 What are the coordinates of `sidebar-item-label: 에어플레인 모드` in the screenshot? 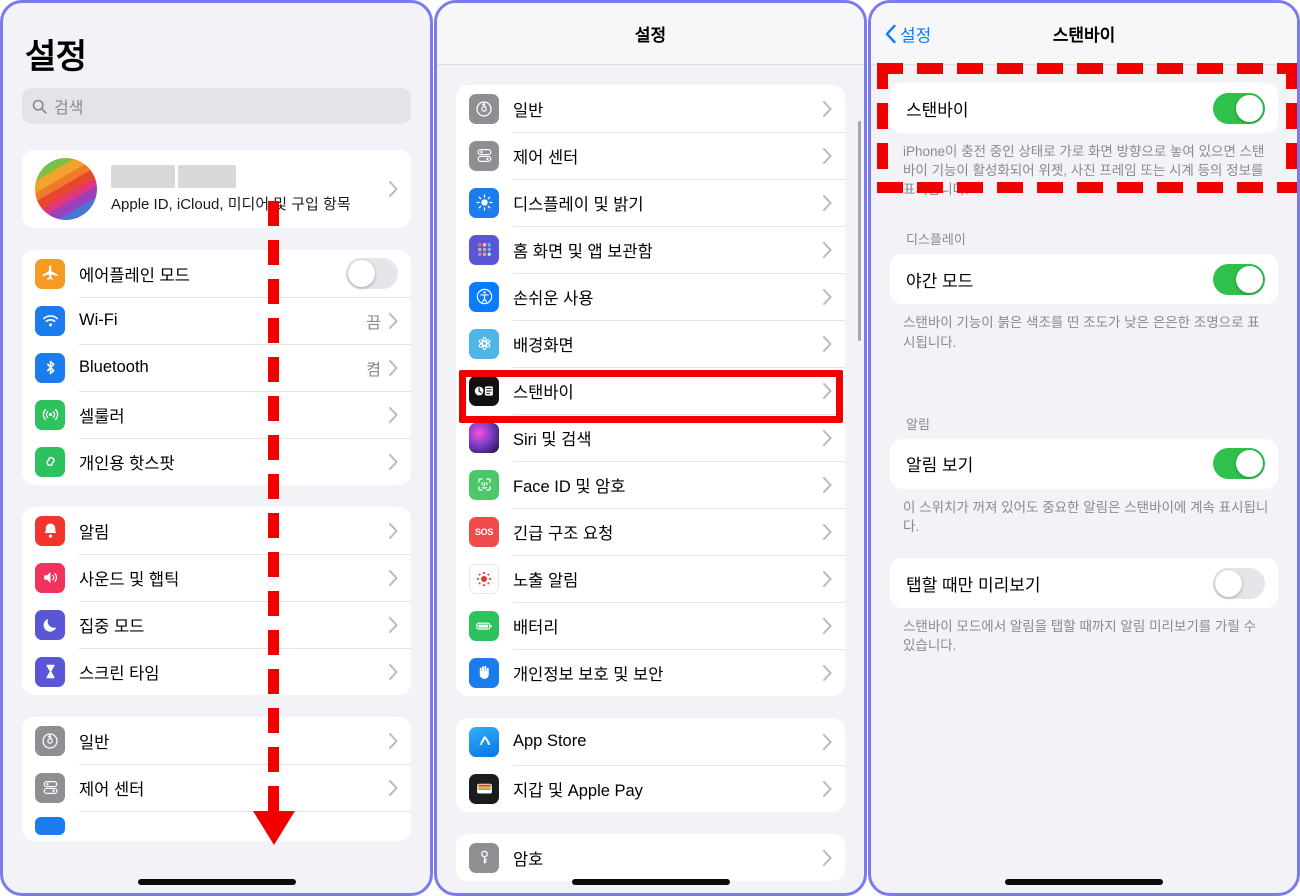 It's located at (134, 275).